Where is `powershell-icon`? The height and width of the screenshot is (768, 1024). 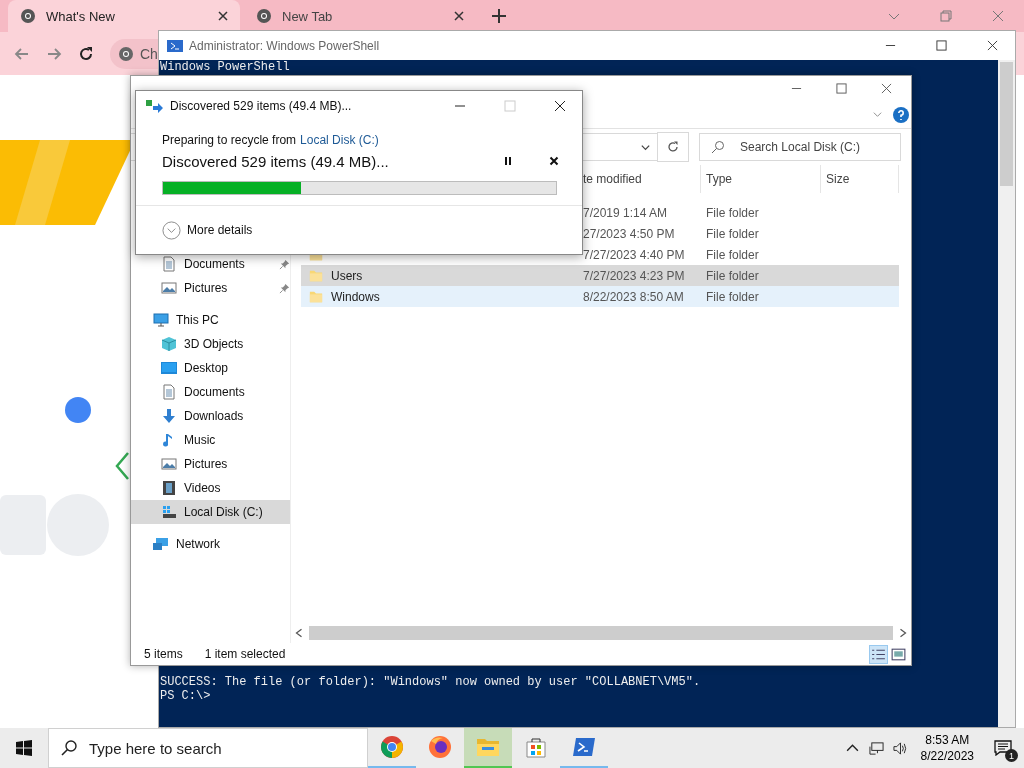
powershell-icon is located at coordinates (175, 45).